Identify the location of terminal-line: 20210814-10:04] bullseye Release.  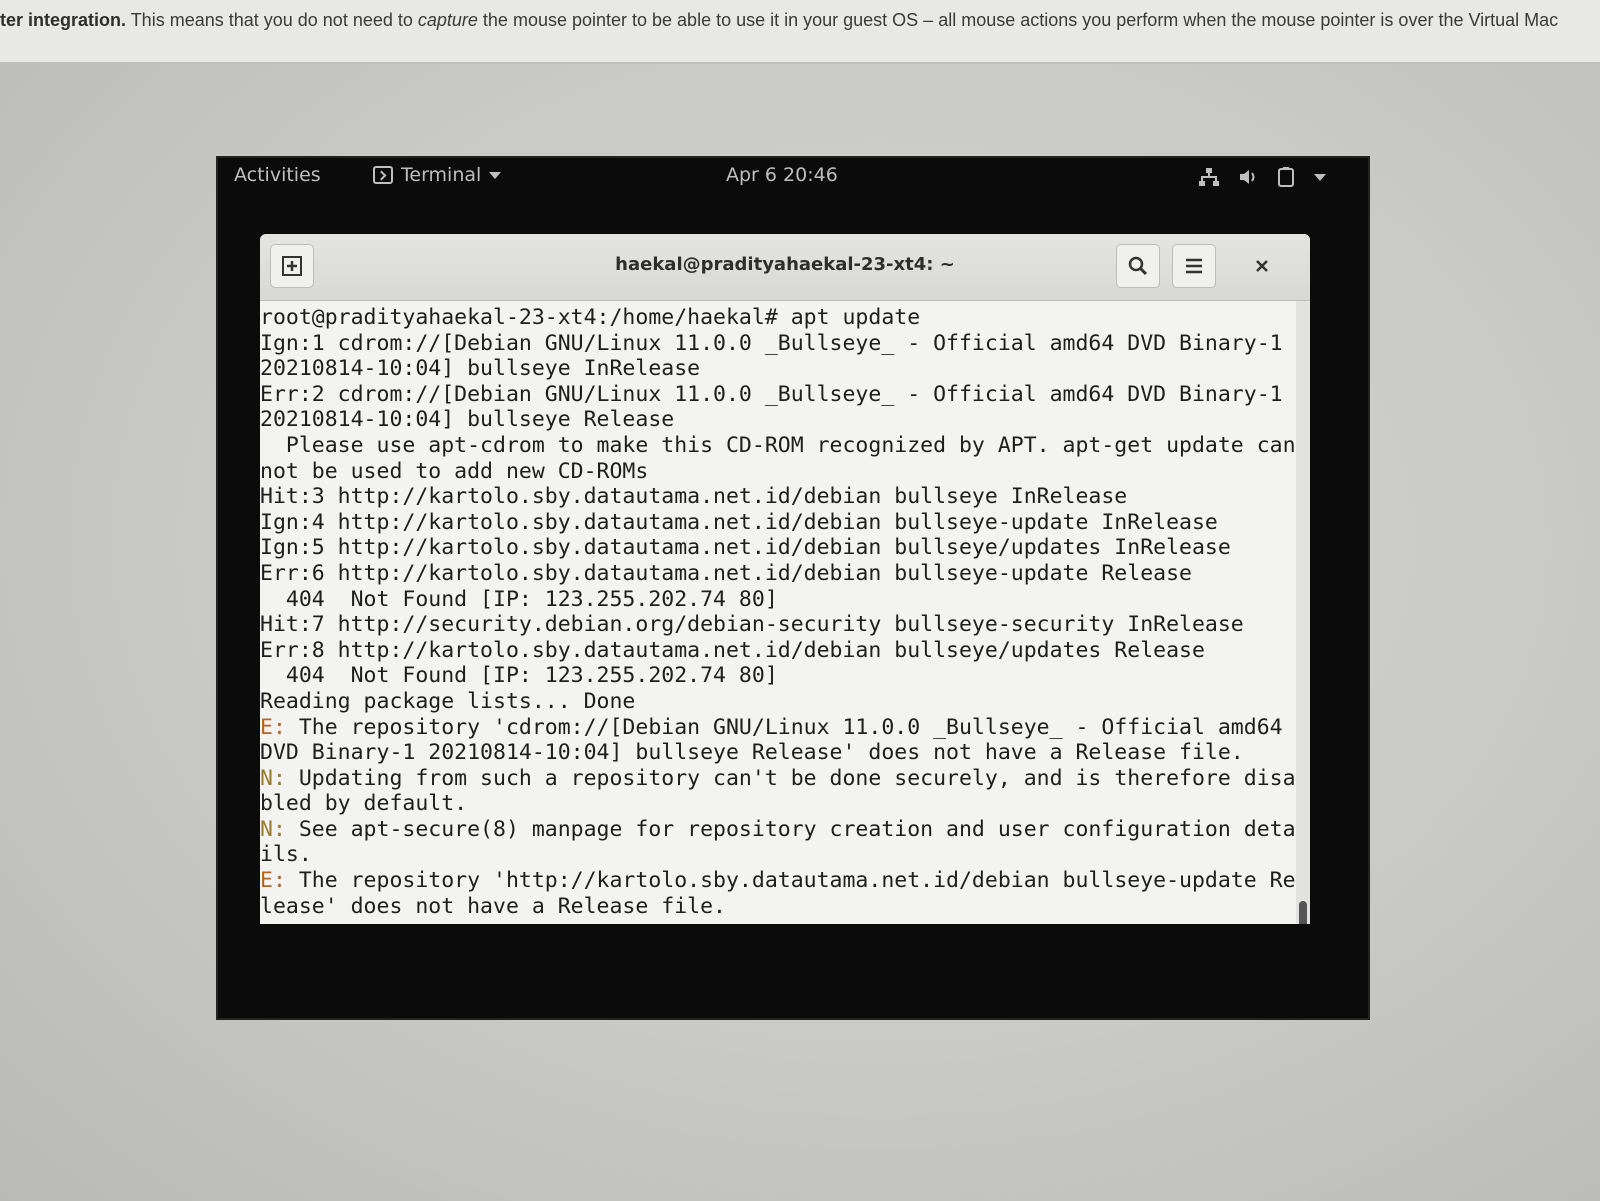
(778, 420).